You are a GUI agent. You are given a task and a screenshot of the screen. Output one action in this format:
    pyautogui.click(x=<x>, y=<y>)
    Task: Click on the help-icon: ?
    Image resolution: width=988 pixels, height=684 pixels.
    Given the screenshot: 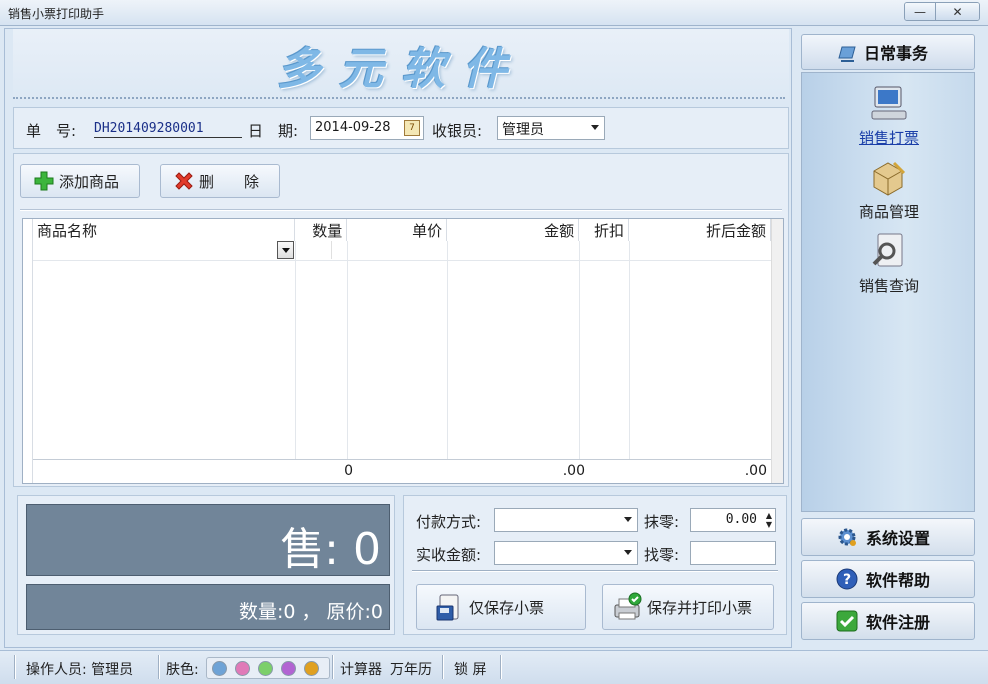 What is the action you would take?
    pyautogui.click(x=847, y=579)
    